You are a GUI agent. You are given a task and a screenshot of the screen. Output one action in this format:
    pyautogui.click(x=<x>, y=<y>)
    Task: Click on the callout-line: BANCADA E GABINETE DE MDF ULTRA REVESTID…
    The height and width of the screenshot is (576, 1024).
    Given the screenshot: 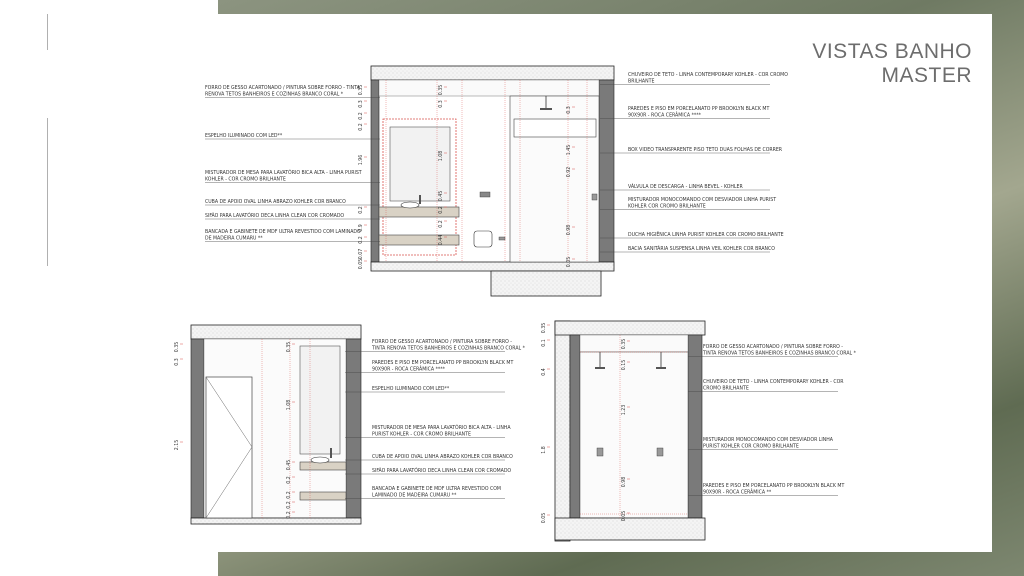 What is the action you would take?
    pyautogui.click(x=283, y=232)
    